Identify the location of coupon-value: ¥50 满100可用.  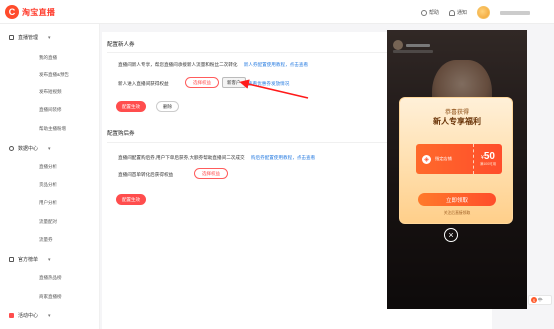
(488, 159).